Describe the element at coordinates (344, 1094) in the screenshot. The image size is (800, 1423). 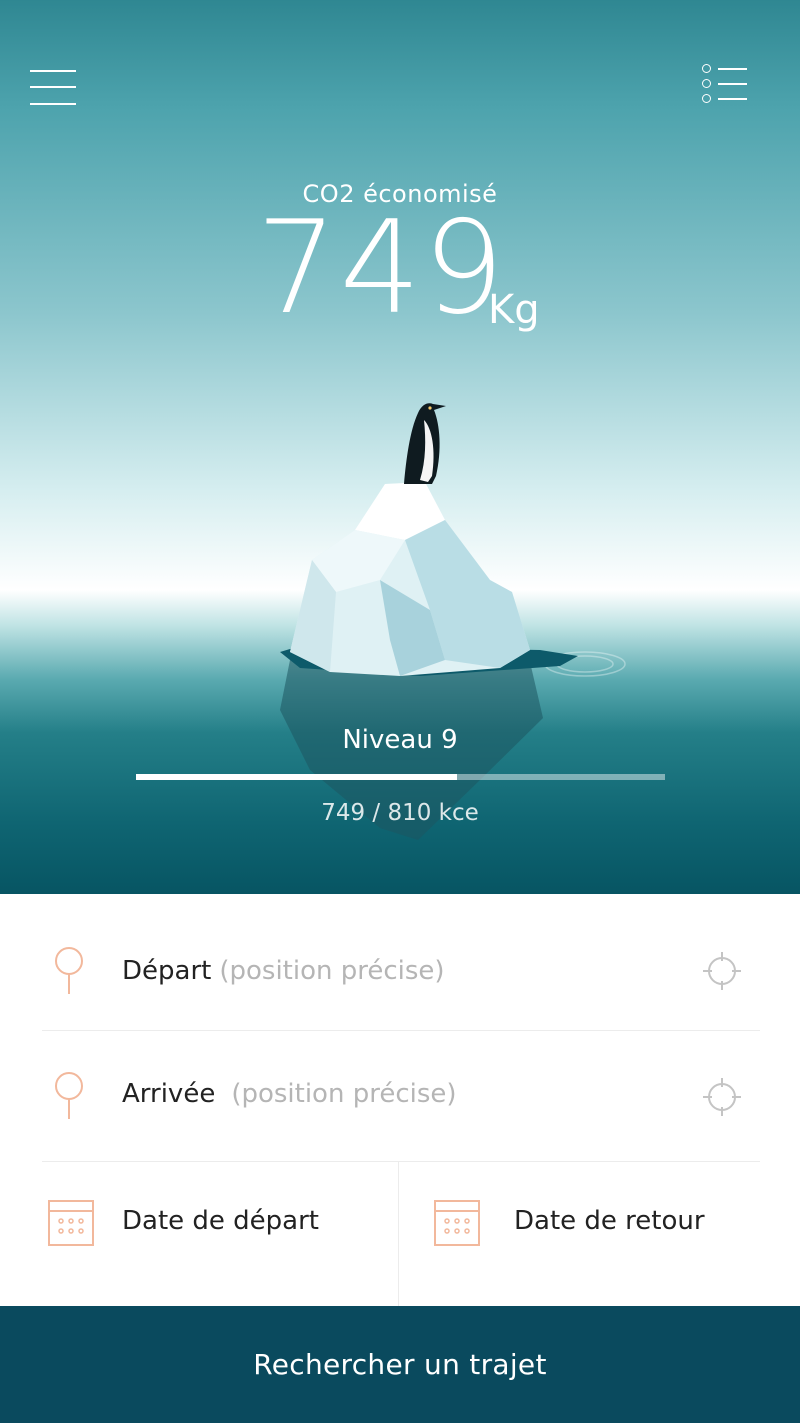
I see `arrivee-hint: (position précise)` at that location.